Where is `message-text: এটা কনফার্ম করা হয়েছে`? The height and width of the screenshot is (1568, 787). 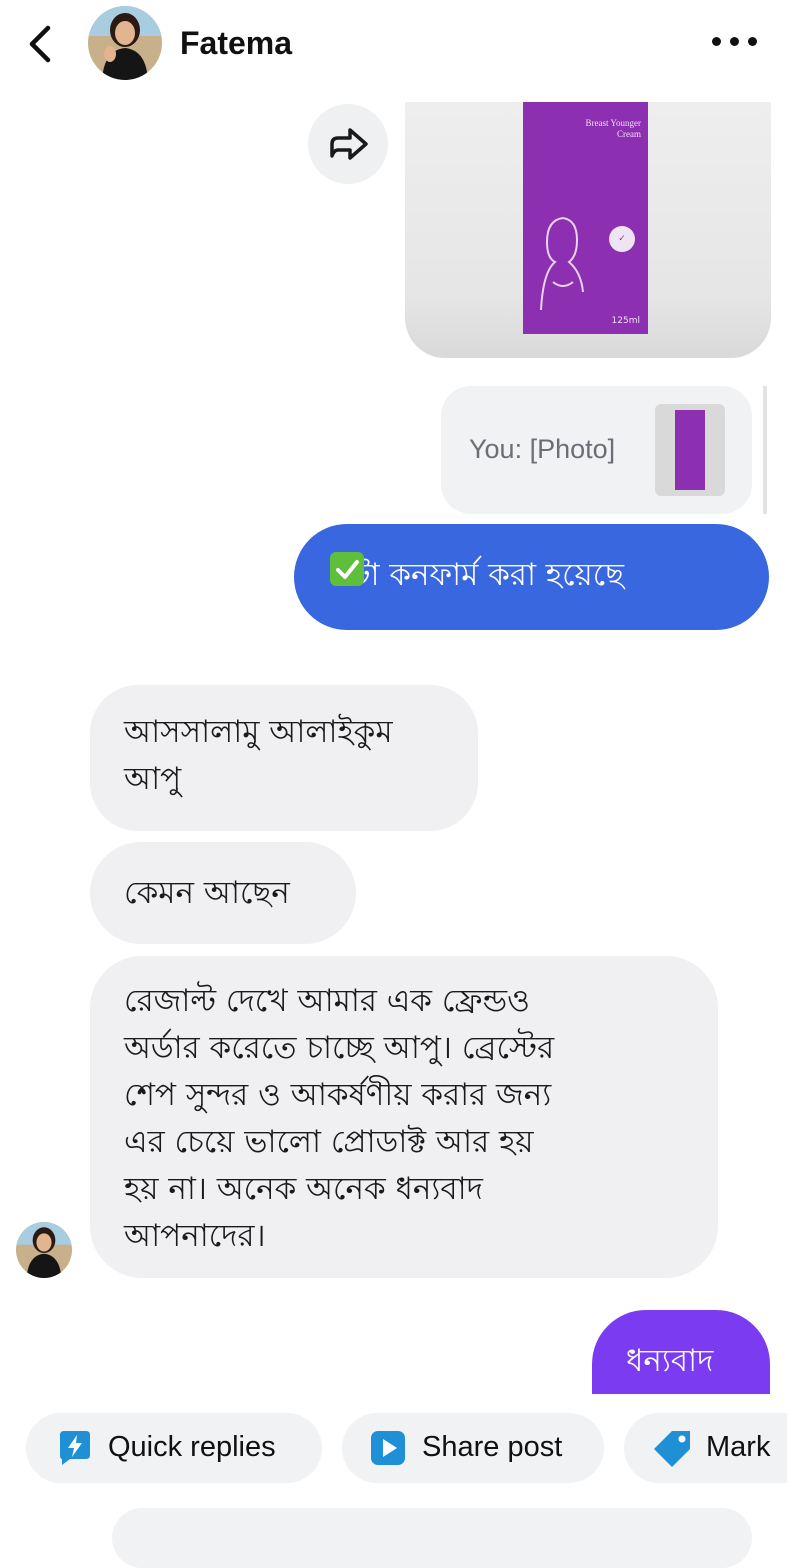
message-text: এটা কনফার্ম করা হয়েছে is located at coordinates (477, 575).